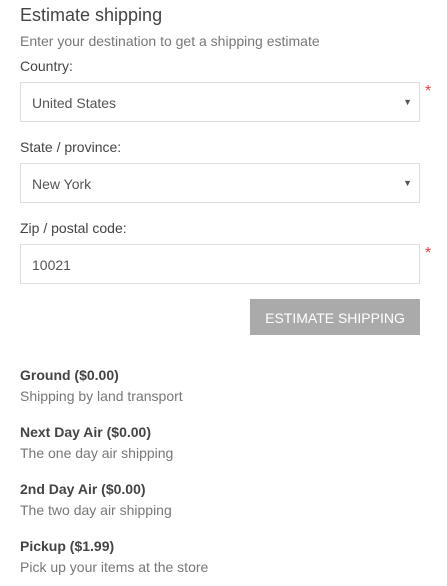 This screenshot has width=447, height=586. What do you see at coordinates (220, 183) in the screenshot?
I see `state-select: New York ▼` at bounding box center [220, 183].